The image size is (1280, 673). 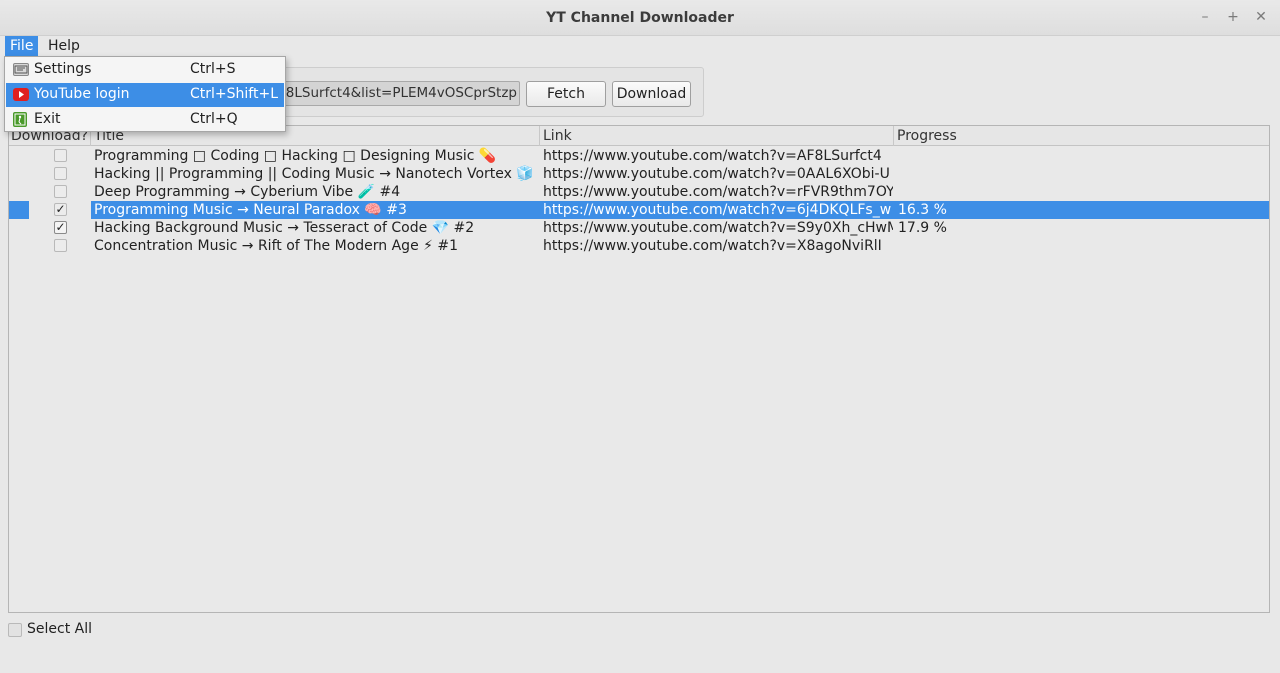 What do you see at coordinates (145, 120) in the screenshot?
I see `menu-item-exit: Exit Ctrl+Q` at bounding box center [145, 120].